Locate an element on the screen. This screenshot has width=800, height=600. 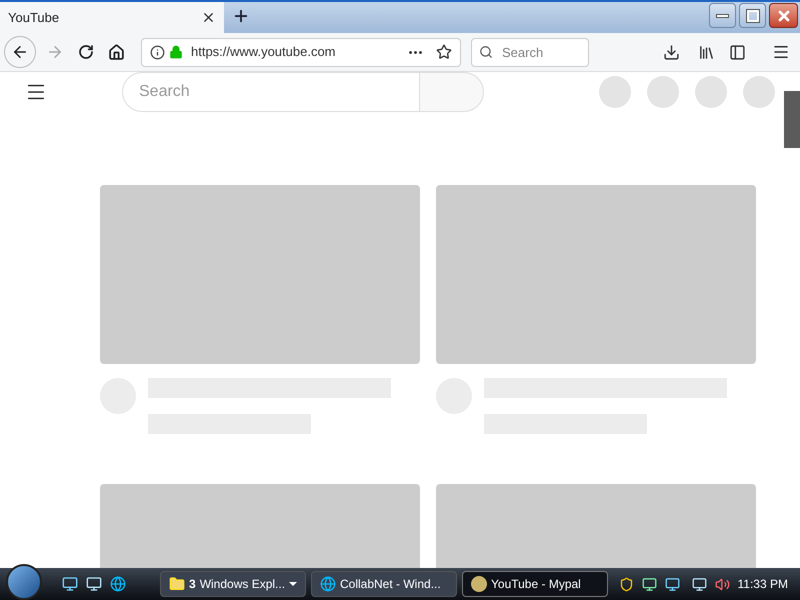
minimize-button is located at coordinates (722, 15).